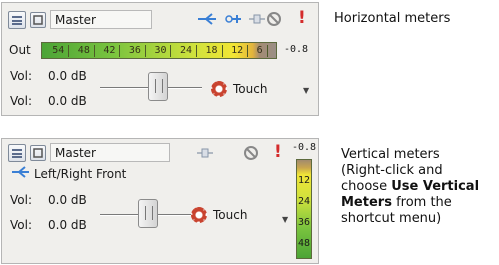  I want to click on meter-tick: 6, so click(262, 50).